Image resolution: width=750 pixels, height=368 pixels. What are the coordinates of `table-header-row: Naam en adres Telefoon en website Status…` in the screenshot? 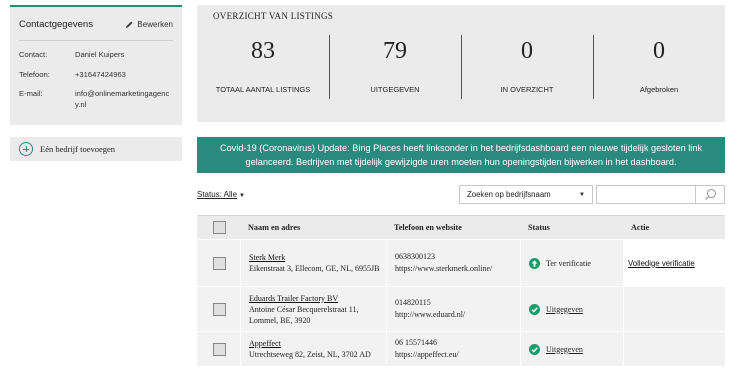 It's located at (461, 228).